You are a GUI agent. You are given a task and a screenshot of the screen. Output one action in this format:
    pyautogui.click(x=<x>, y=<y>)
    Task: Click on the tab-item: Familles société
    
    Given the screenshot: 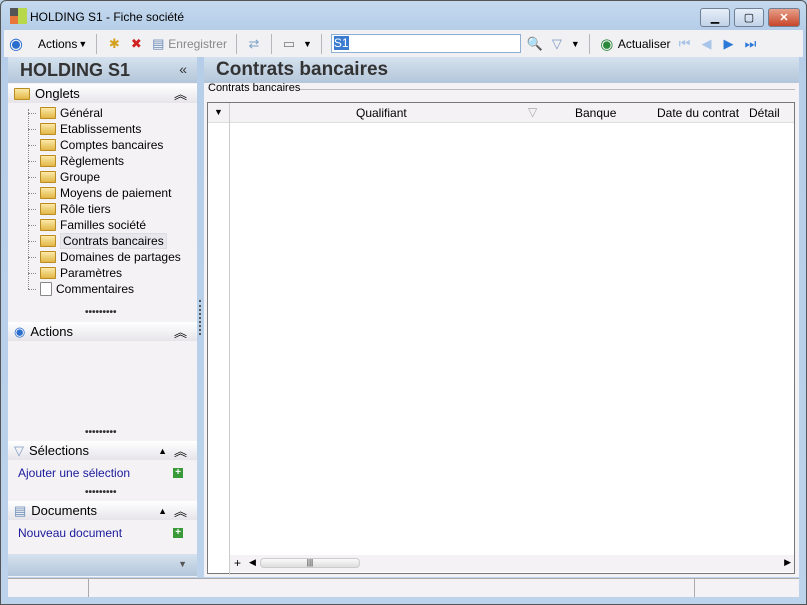 What is the action you would take?
    pyautogui.click(x=87, y=225)
    